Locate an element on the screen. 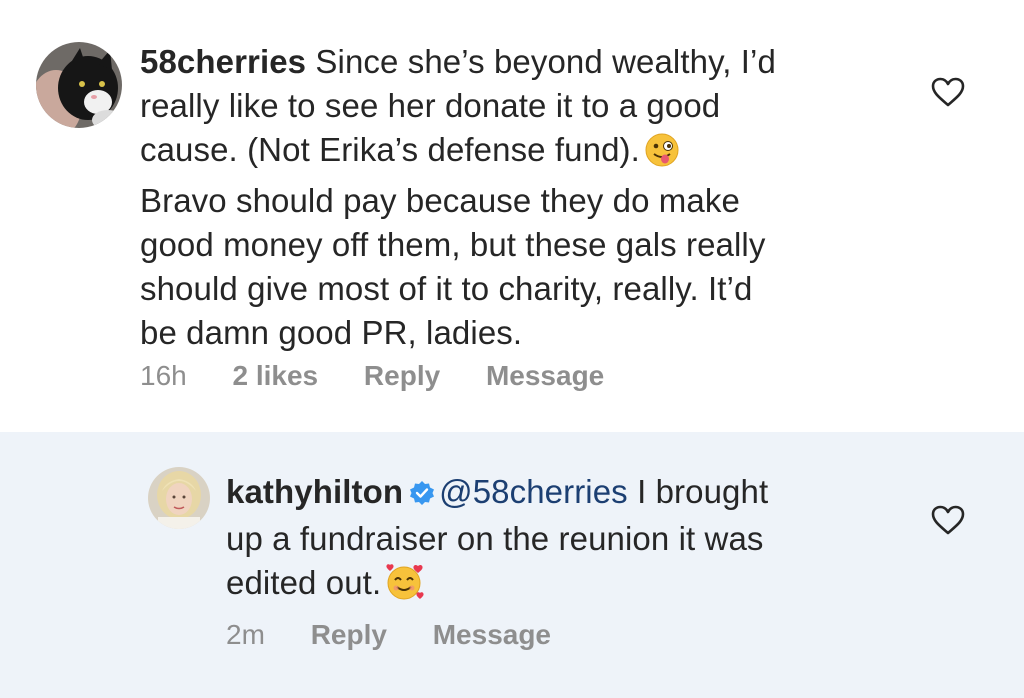 Image resolution: width=1024 pixels, height=698 pixels. mention-link: @58cherries is located at coordinates (533, 491).